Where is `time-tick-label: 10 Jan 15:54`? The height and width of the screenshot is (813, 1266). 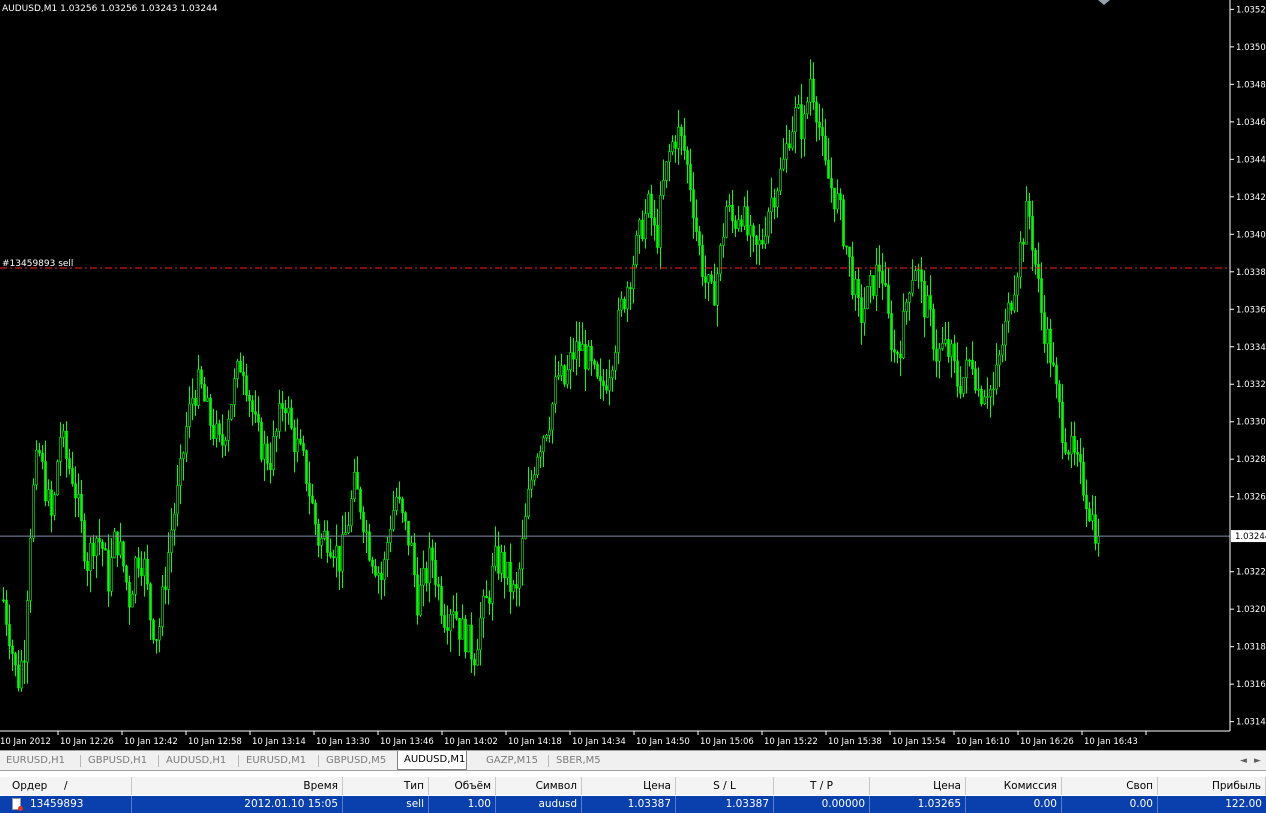 time-tick-label: 10 Jan 15:54 is located at coordinates (919, 742).